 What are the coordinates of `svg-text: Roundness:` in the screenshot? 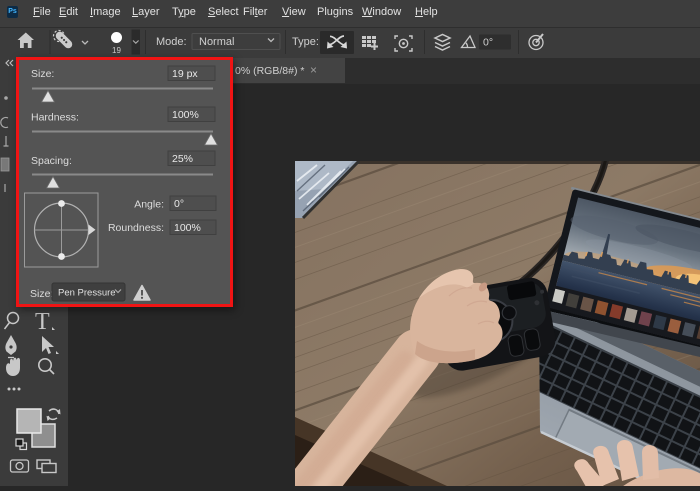 It's located at (136, 228).